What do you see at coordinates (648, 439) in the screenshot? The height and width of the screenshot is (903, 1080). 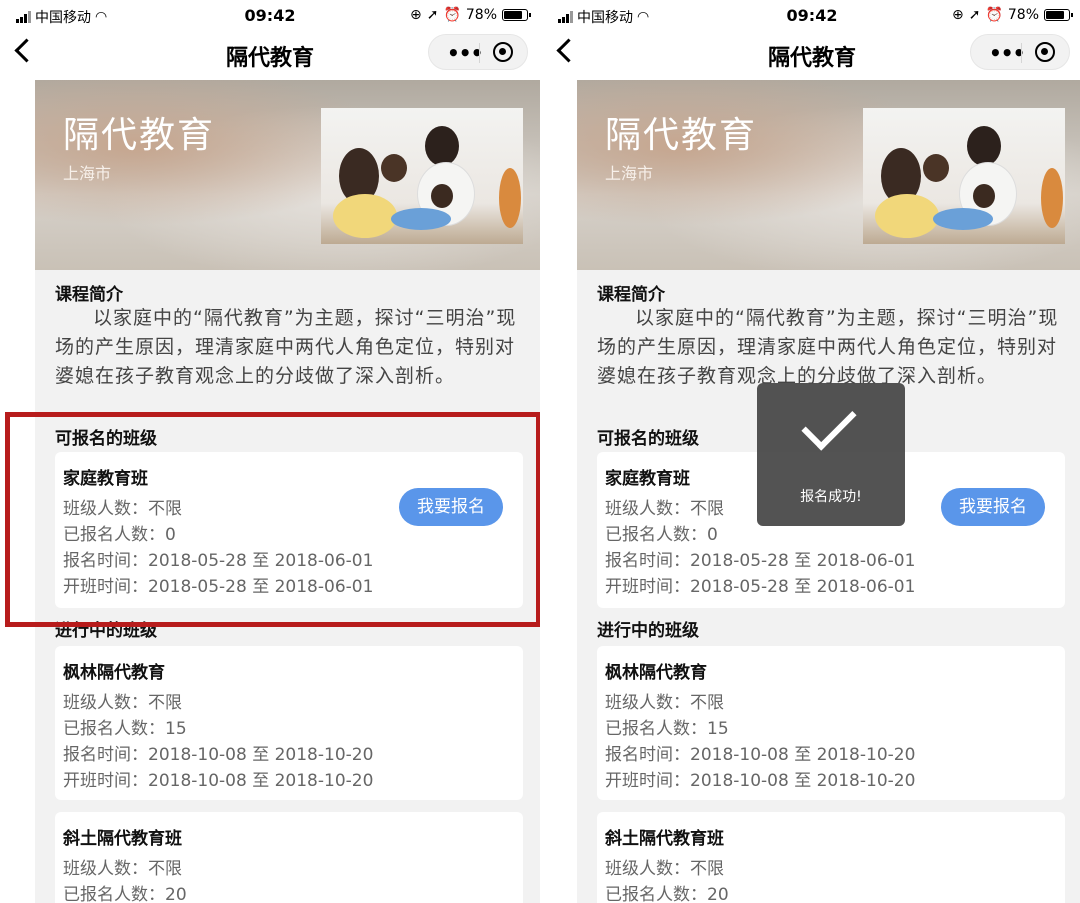 I see `available-heading: 可报名的班级` at bounding box center [648, 439].